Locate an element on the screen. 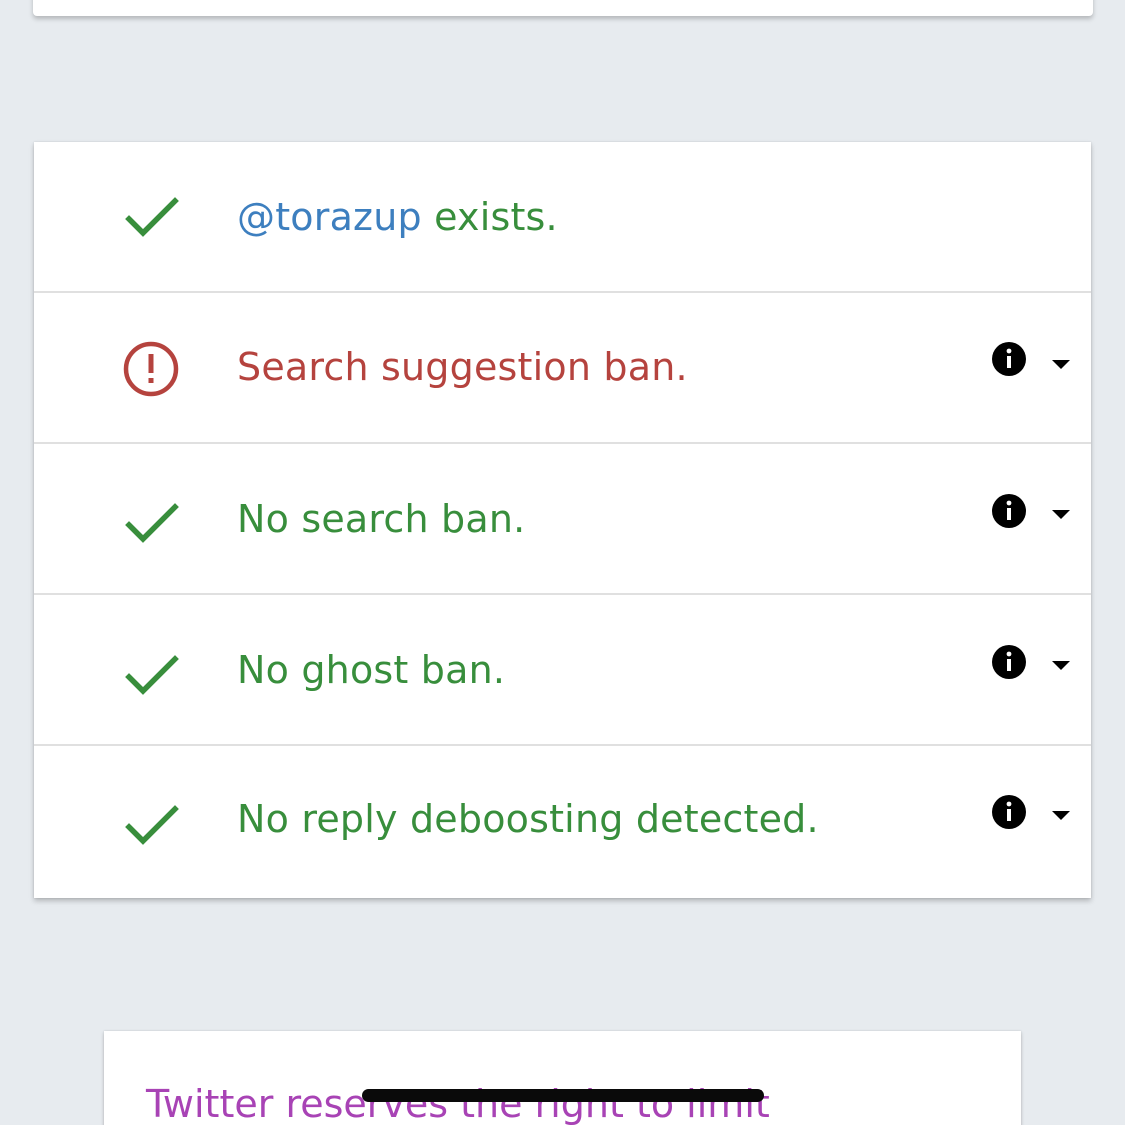 The width and height of the screenshot is (1125, 1125). notice-text: Twitter reserves the right to limit is located at coordinates (458, 1103).